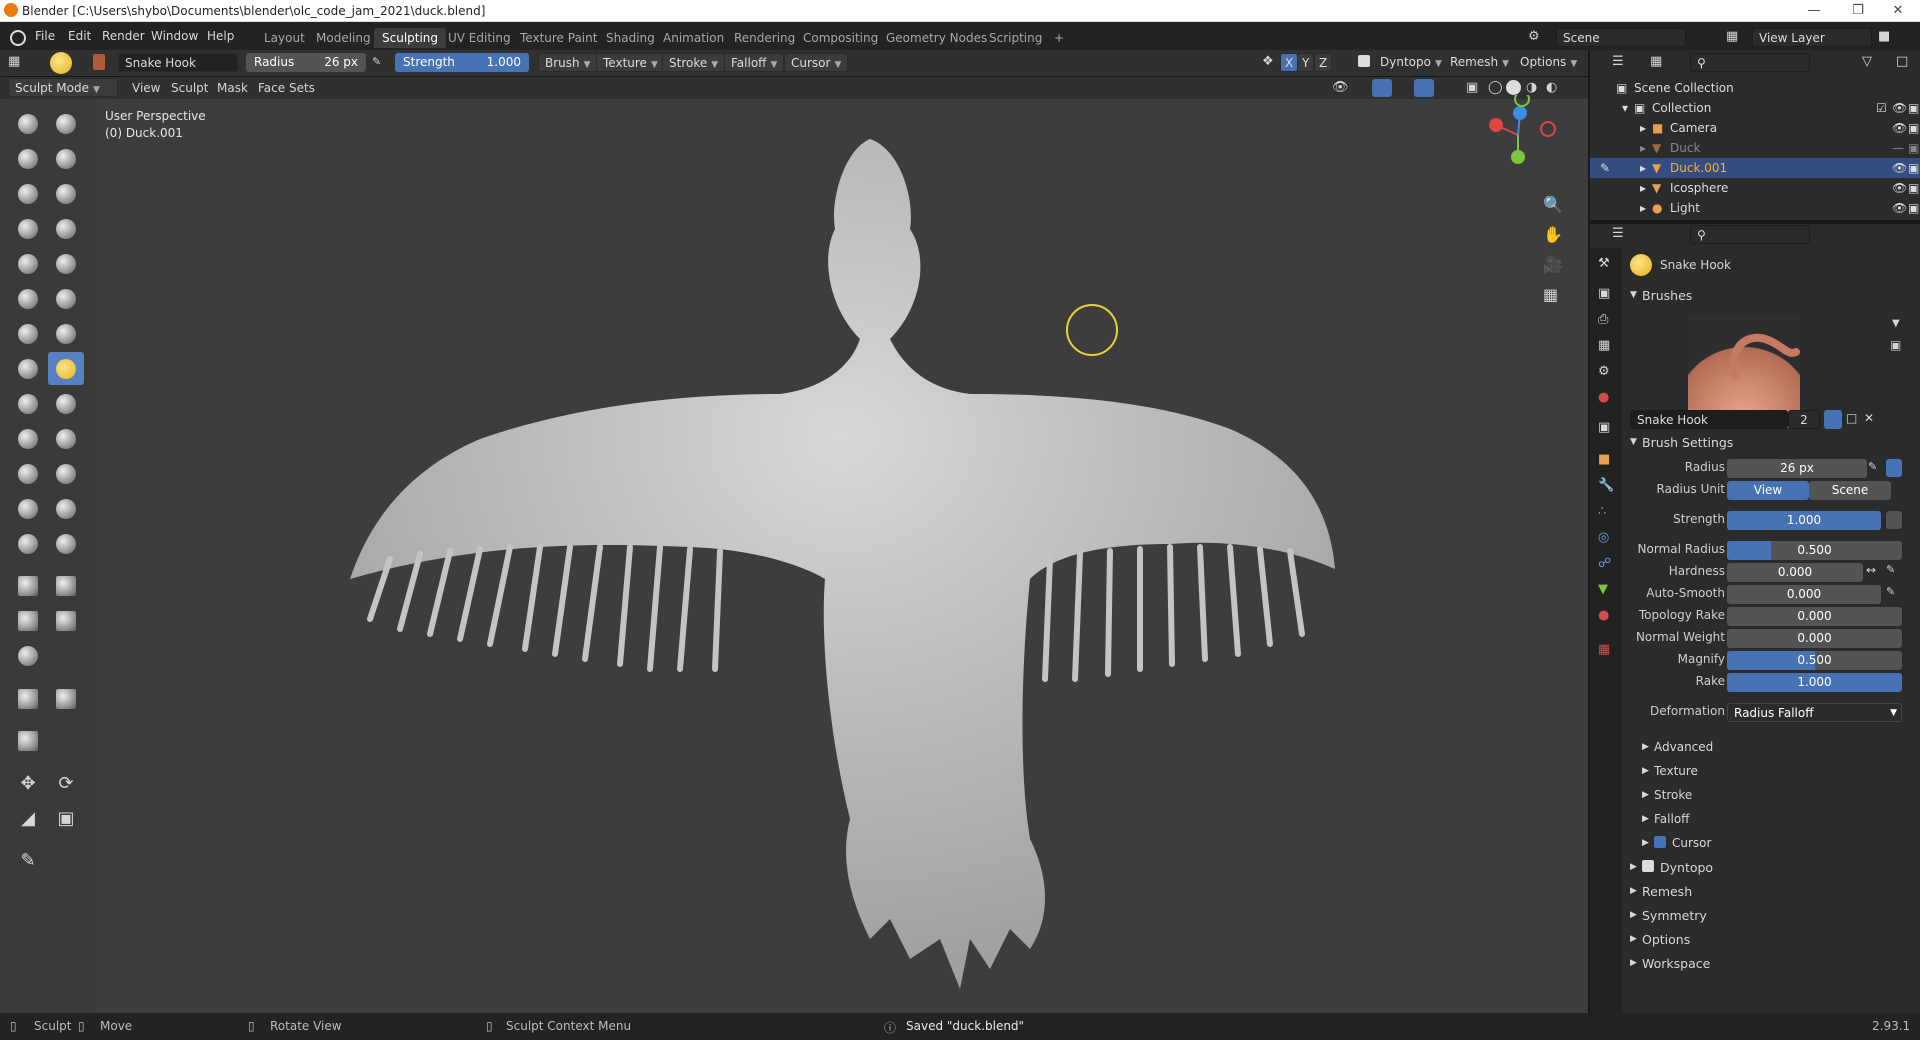  Describe the element at coordinates (1666, 939) in the screenshot. I see `options-panel: Options` at that location.